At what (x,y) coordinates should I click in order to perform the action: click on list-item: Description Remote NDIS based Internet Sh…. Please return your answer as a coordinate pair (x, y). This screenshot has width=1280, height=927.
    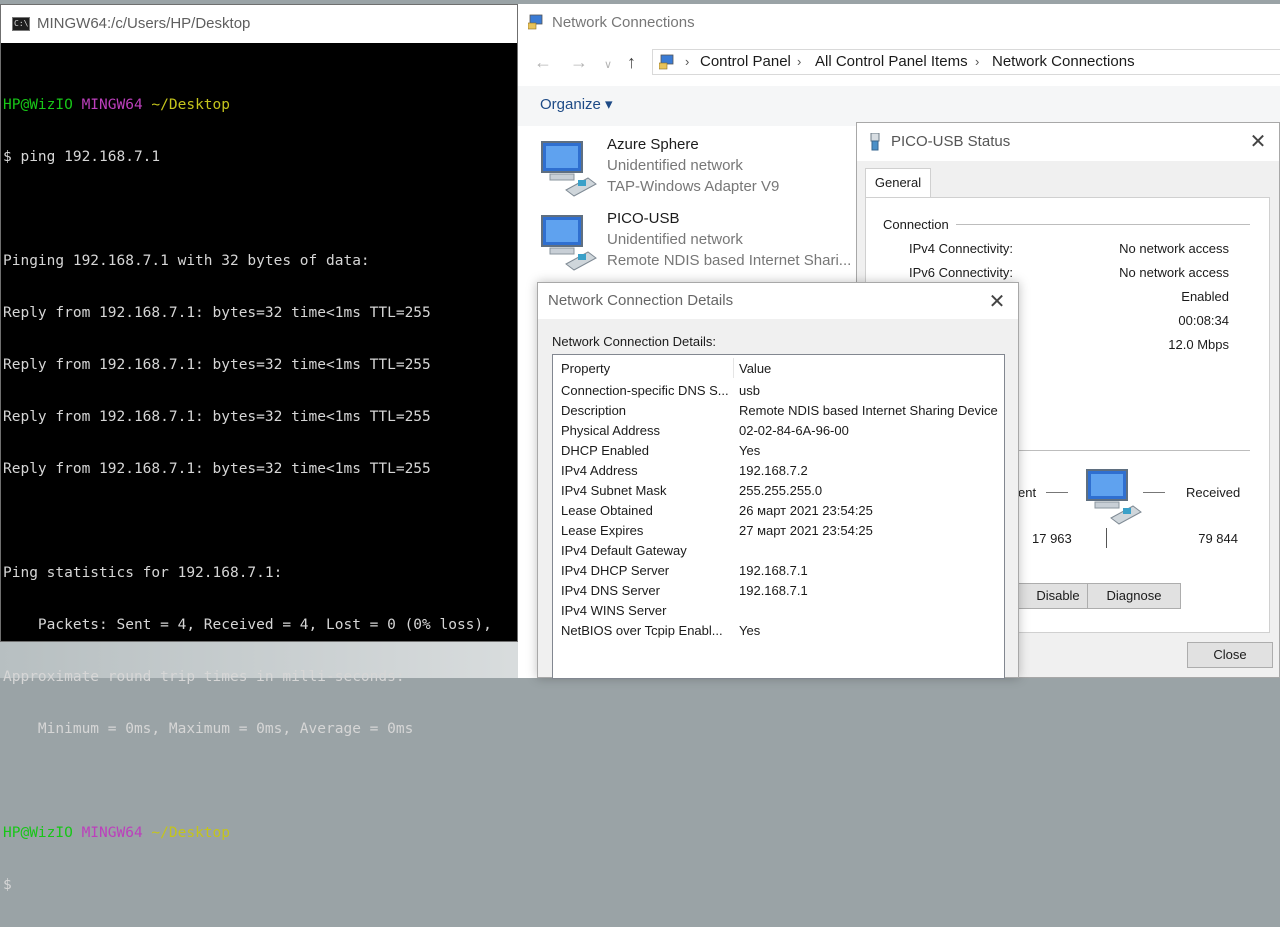
    Looking at the image, I should click on (778, 411).